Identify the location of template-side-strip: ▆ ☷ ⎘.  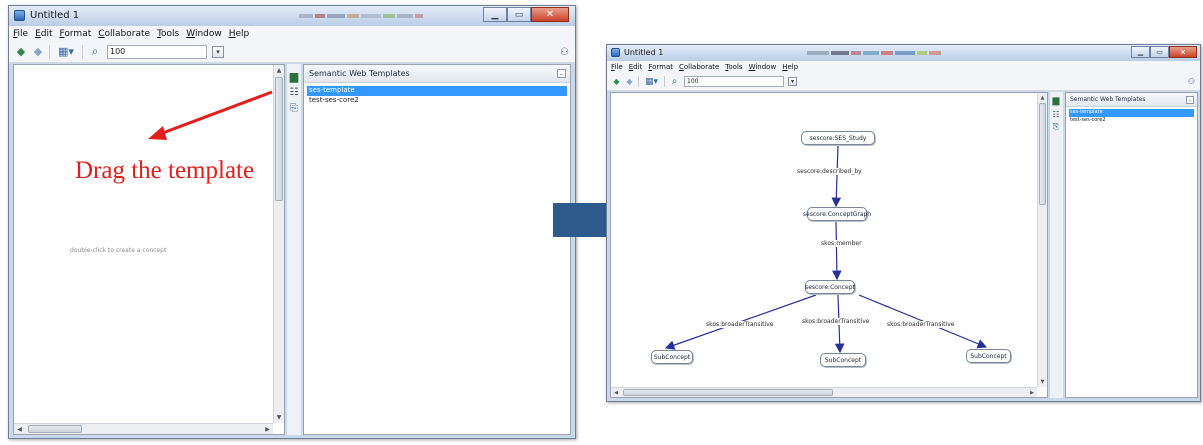
(294, 249).